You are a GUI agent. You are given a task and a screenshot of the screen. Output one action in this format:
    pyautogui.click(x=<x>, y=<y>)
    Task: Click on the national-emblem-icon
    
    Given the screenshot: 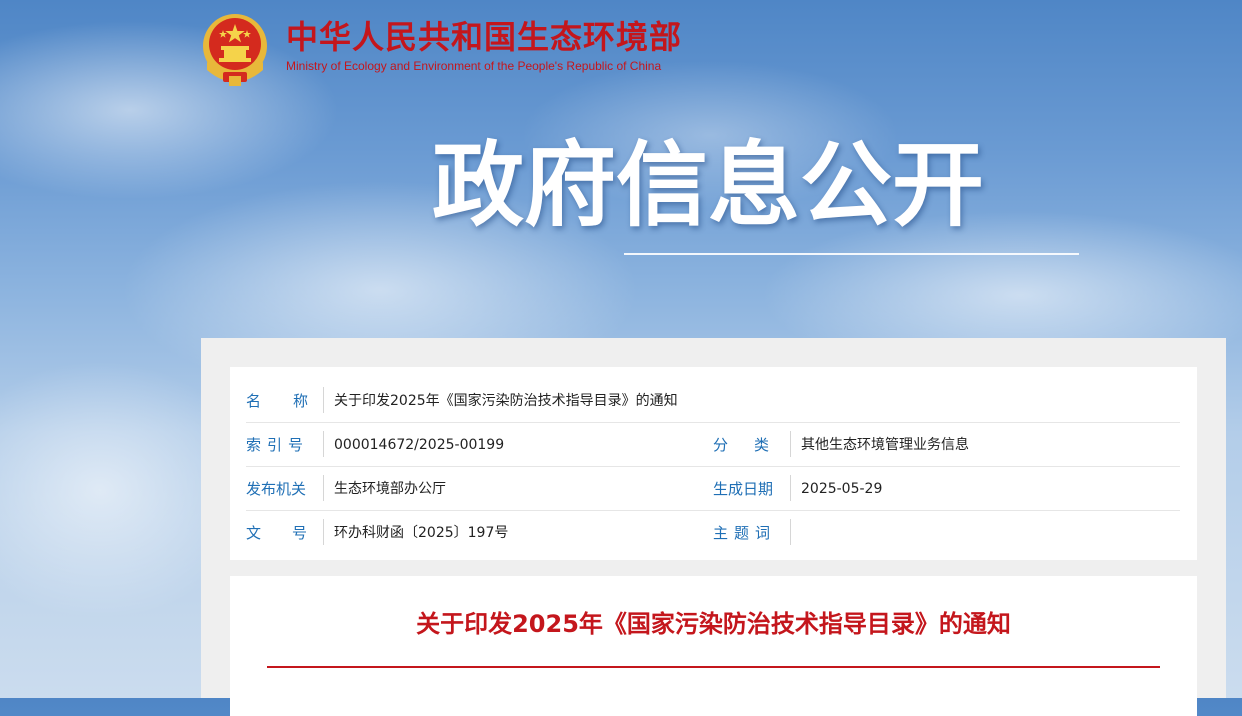 What is the action you would take?
    pyautogui.click(x=235, y=50)
    